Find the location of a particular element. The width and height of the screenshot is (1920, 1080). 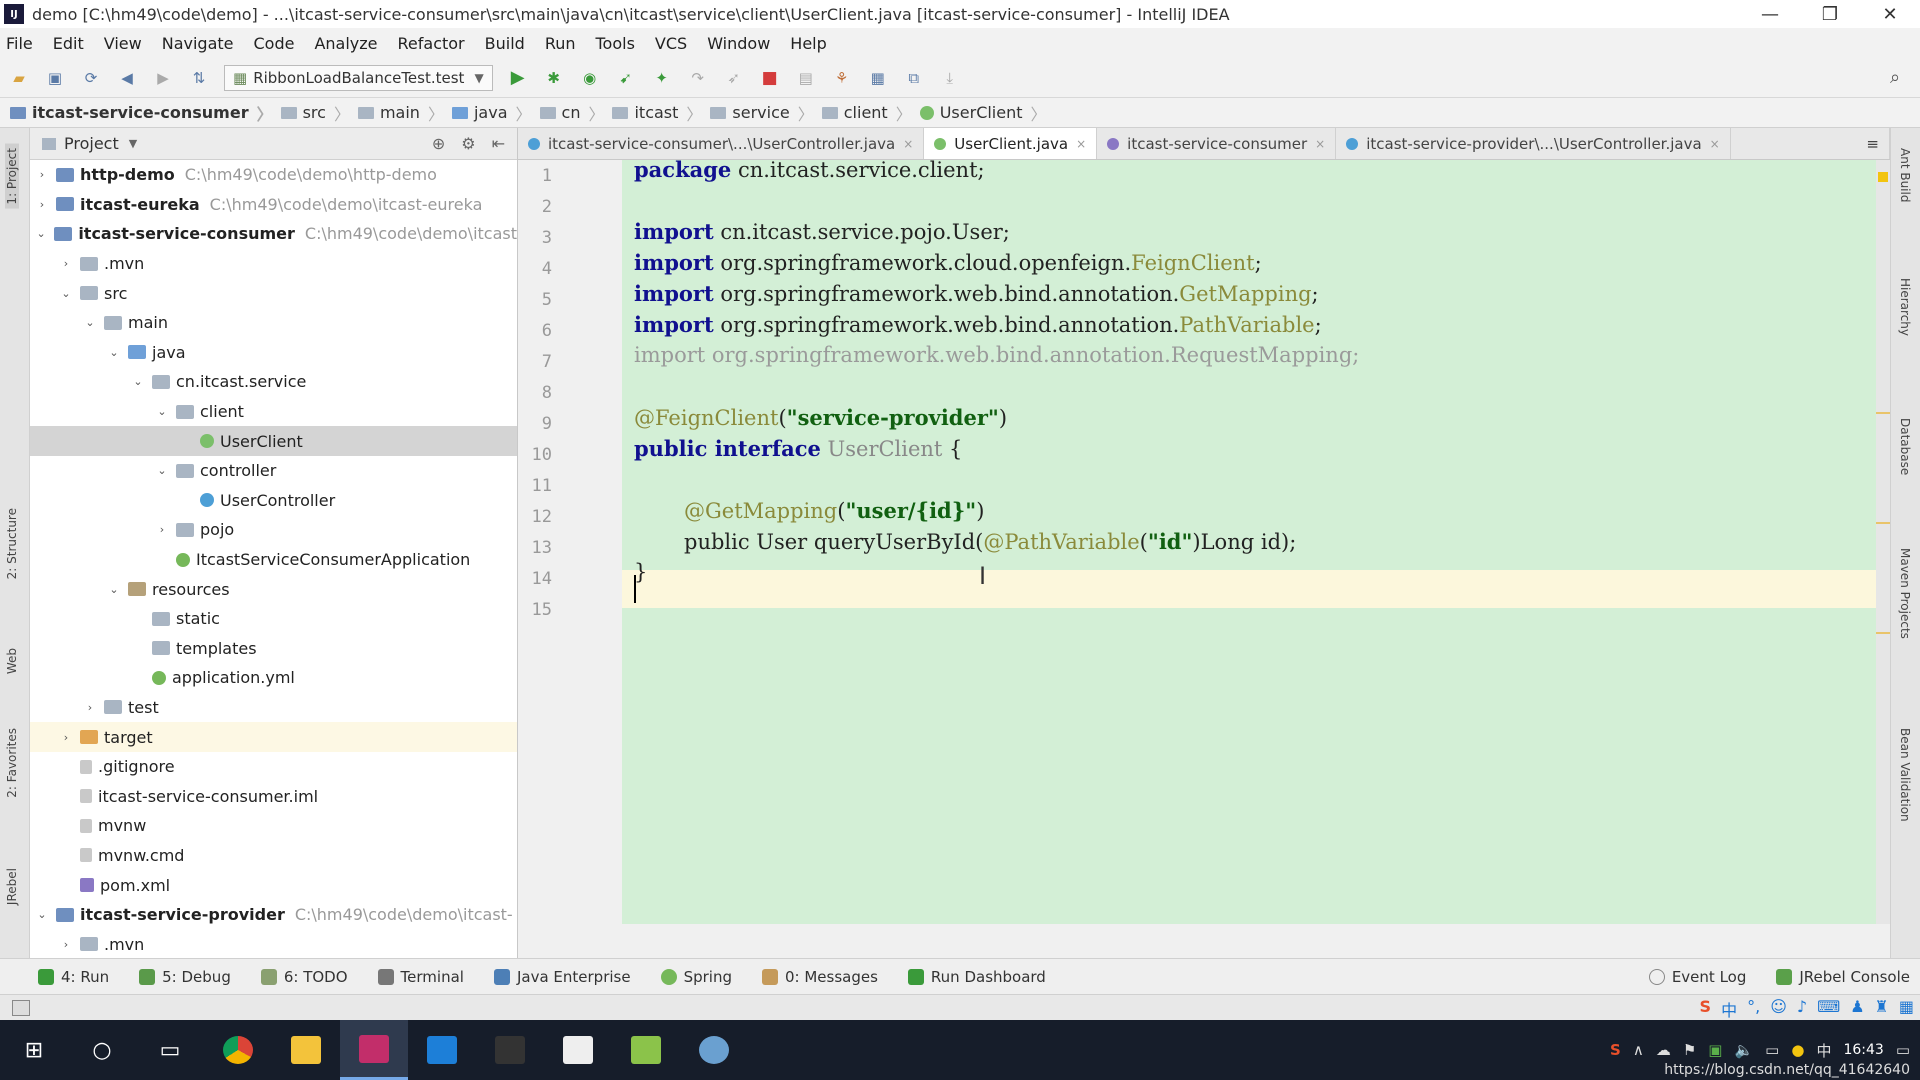

menu-build: Build is located at coordinates (505, 43).